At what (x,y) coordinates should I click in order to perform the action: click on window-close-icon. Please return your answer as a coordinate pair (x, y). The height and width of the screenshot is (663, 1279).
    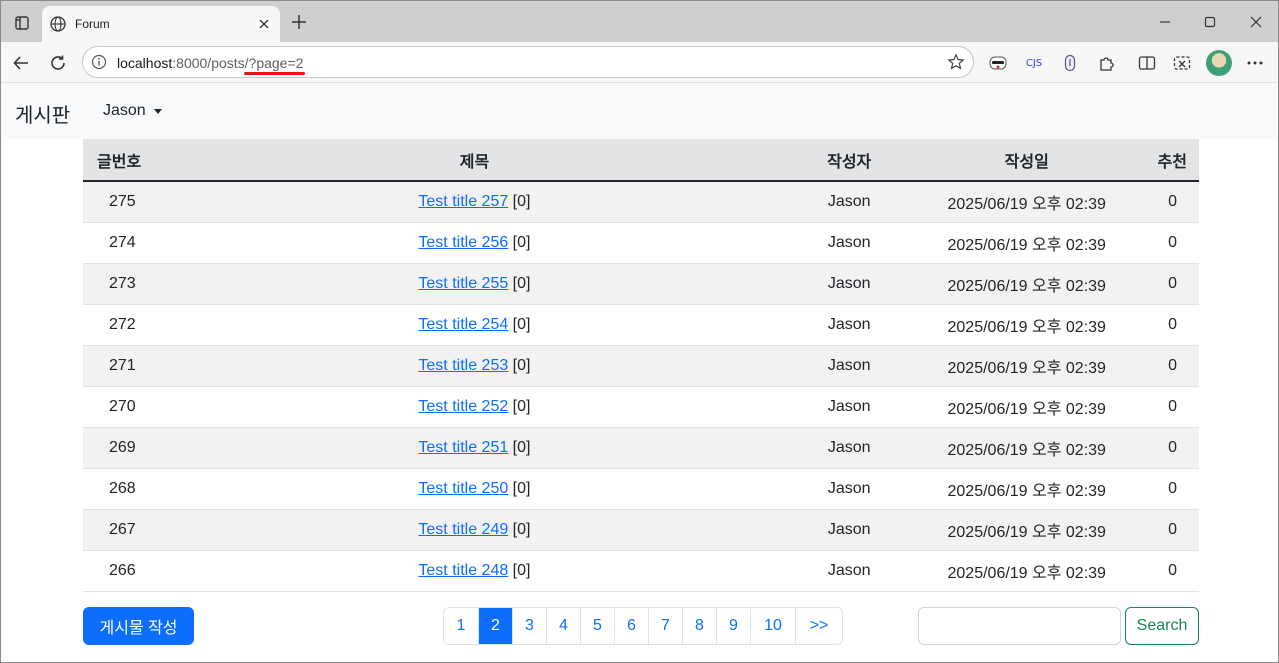
    Looking at the image, I should click on (1256, 22).